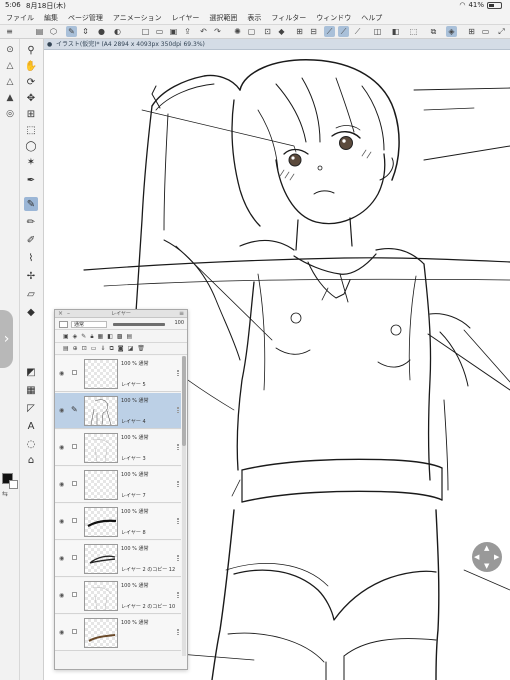 The height and width of the screenshot is (680, 510). I want to click on eyedropper-icon: ✒, so click(31, 180).